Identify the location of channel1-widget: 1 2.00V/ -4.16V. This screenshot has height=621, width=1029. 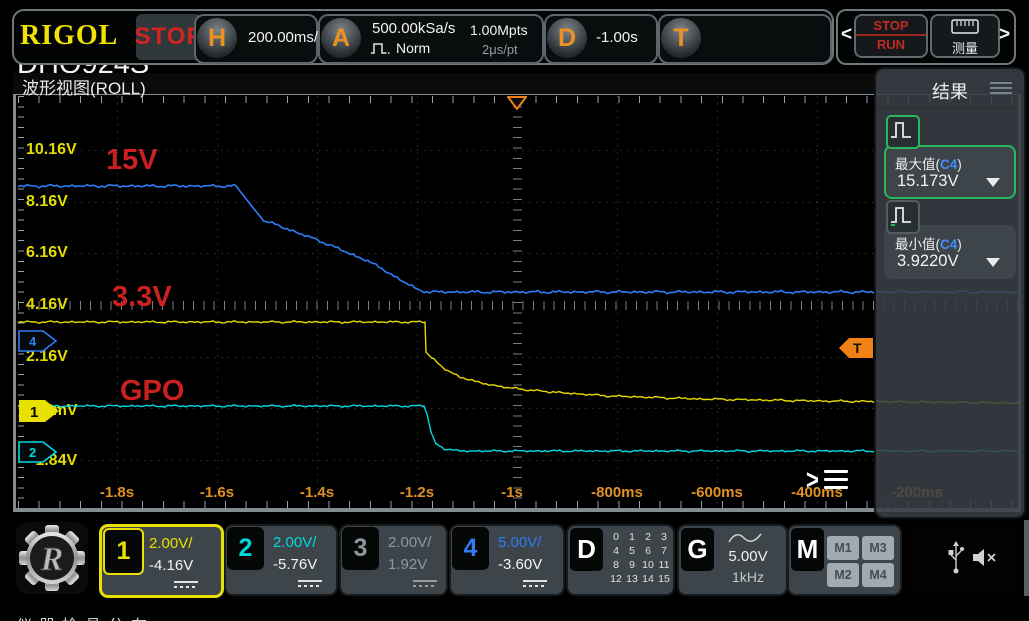
(161, 561).